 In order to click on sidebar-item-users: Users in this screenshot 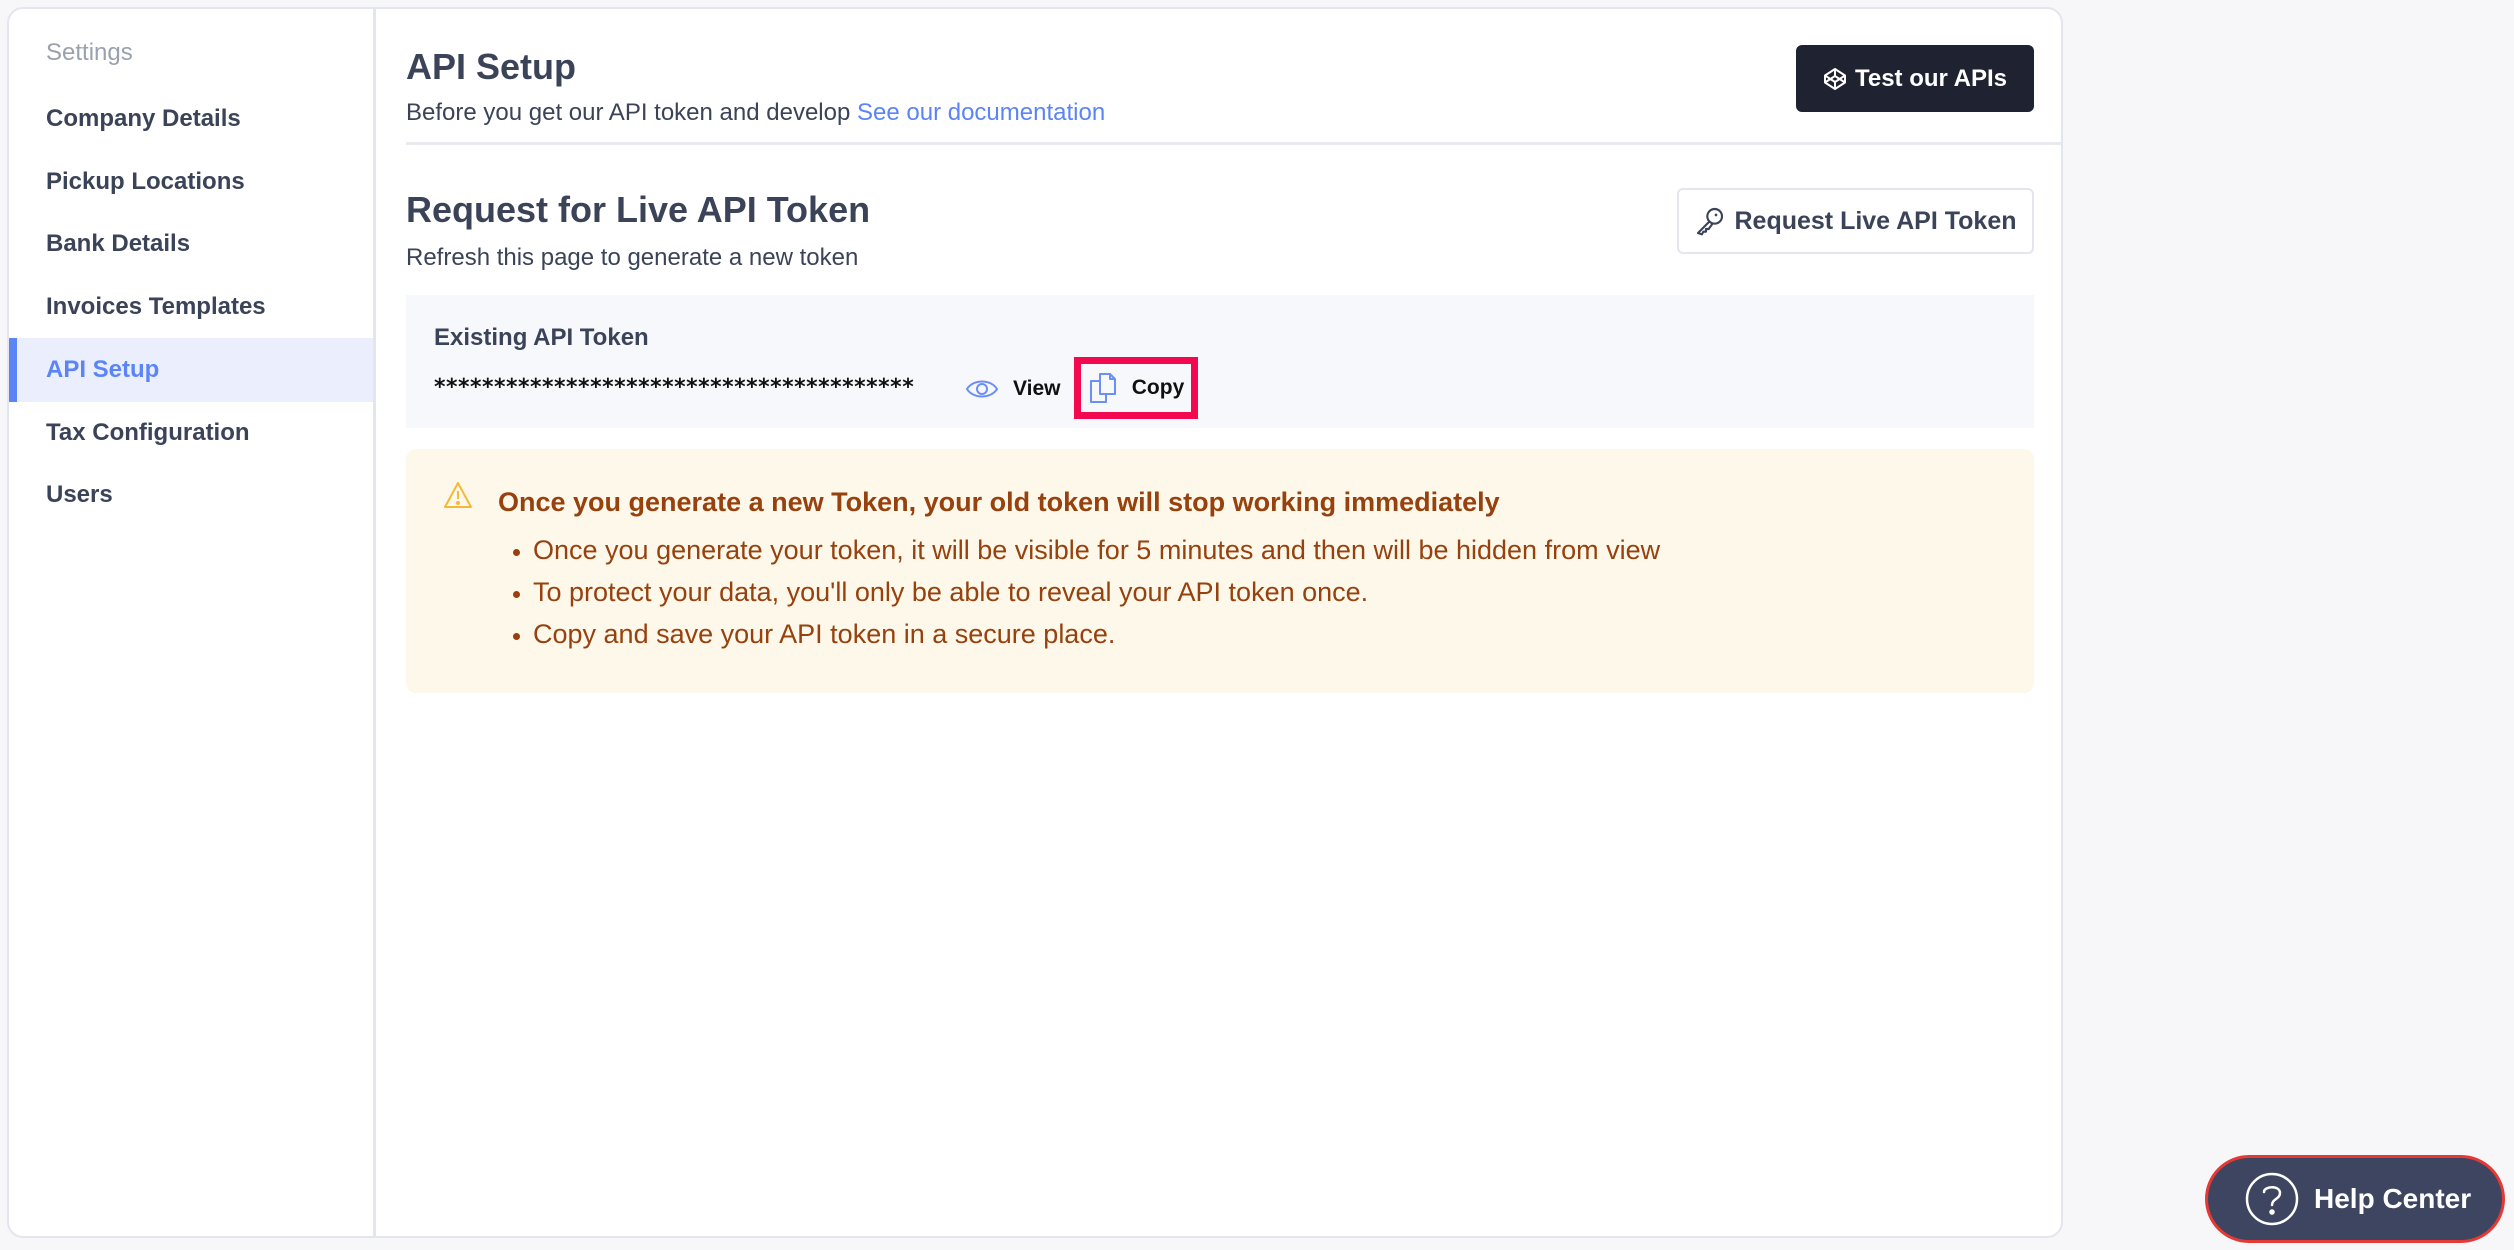, I will do `click(191, 495)`.